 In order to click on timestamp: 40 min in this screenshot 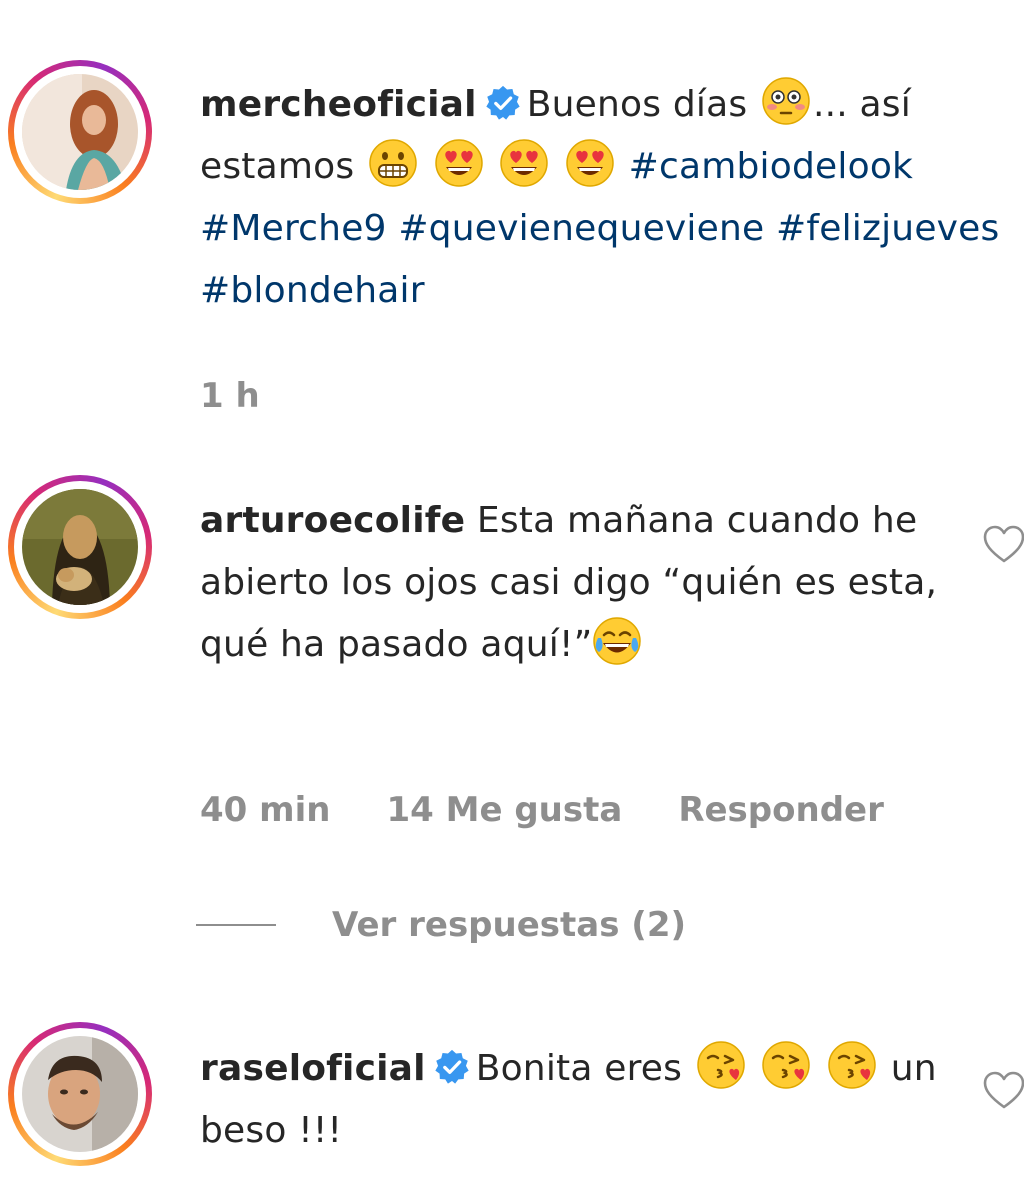, I will do `click(265, 810)`.